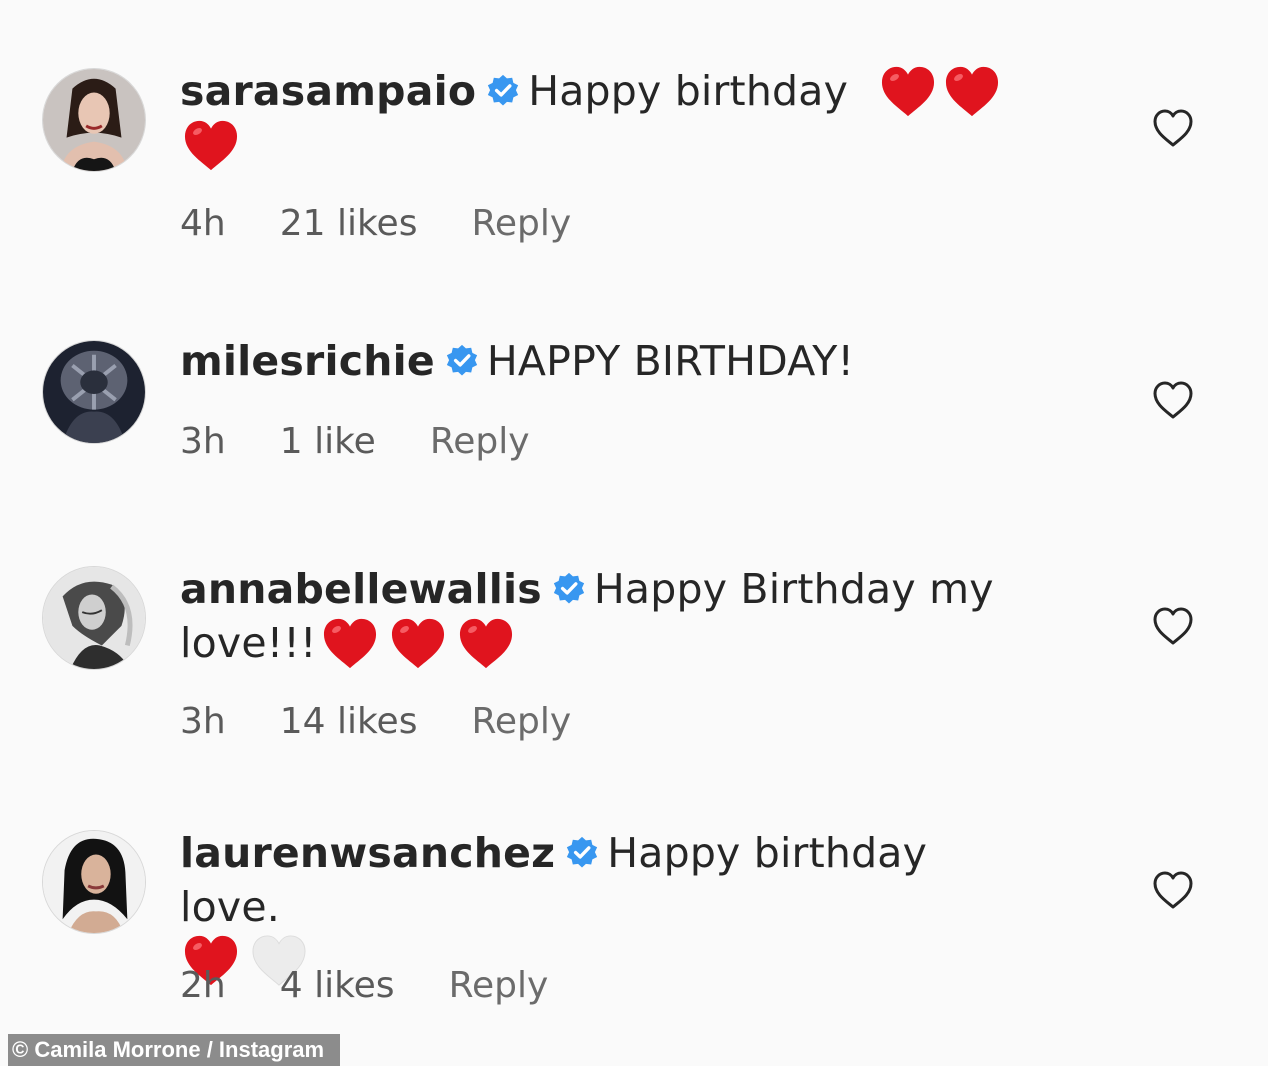  I want to click on timestamp: 4h, so click(203, 223).